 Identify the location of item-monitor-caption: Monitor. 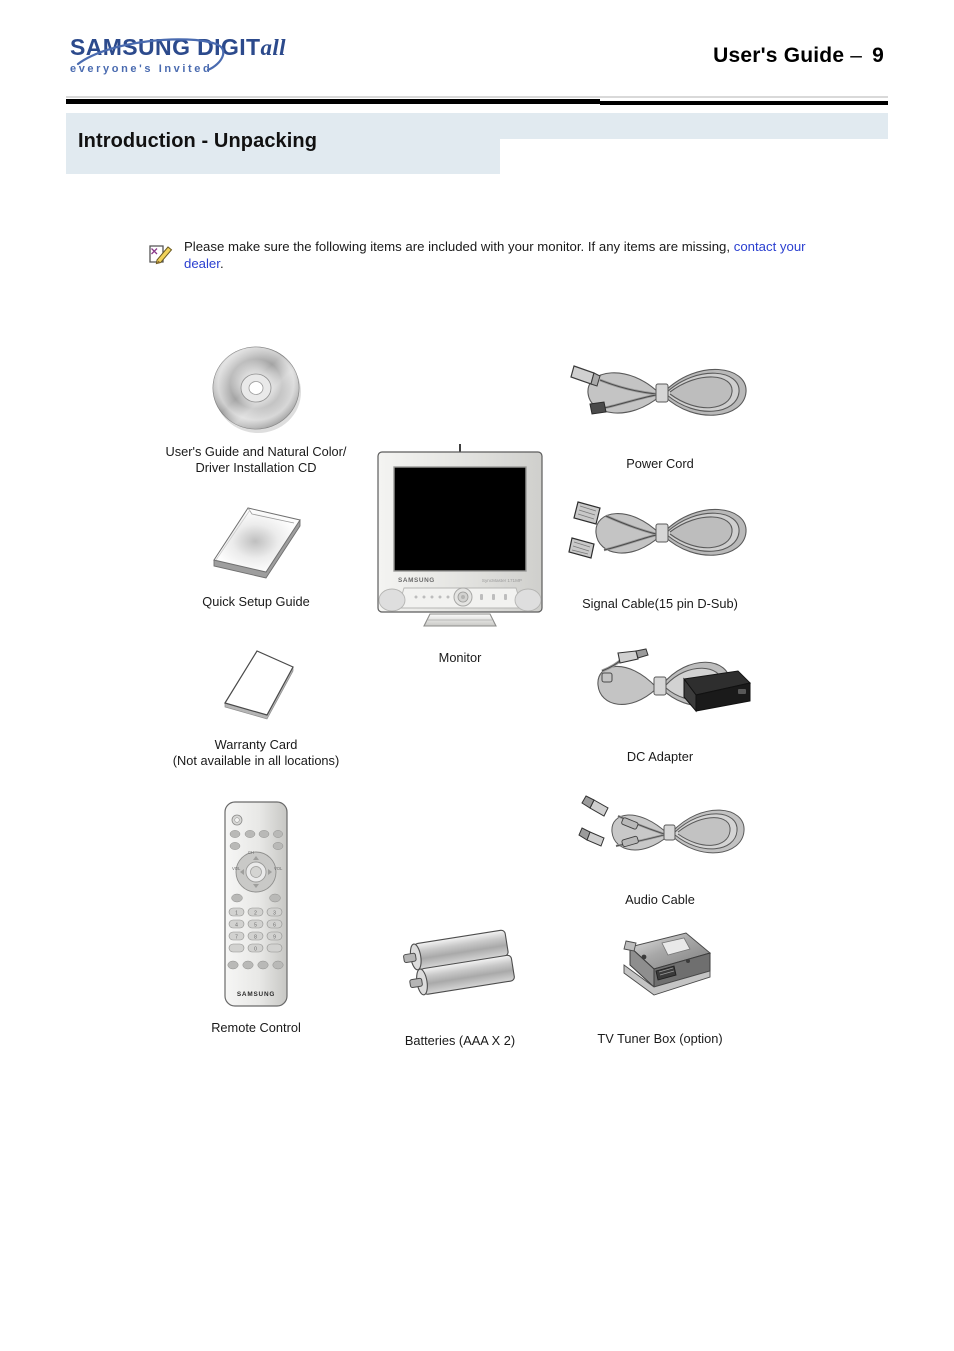
(460, 657).